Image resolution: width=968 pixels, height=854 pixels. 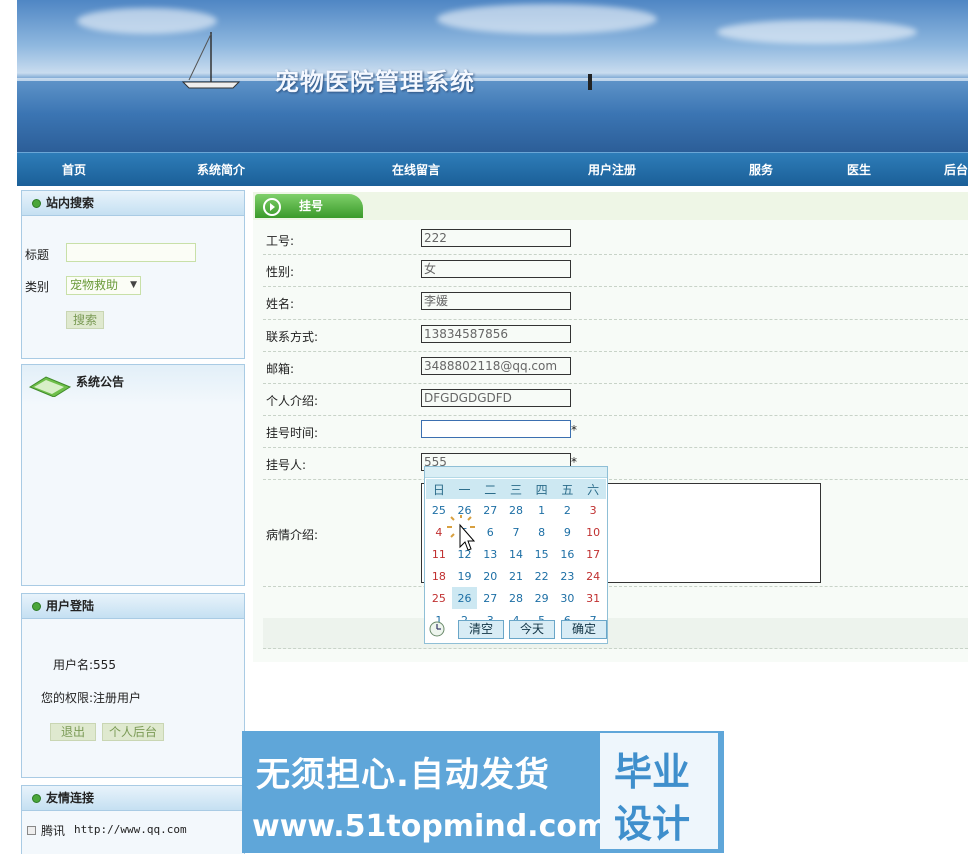 I want to click on permission-text: 您的权限:注册用户, so click(x=91, y=698).